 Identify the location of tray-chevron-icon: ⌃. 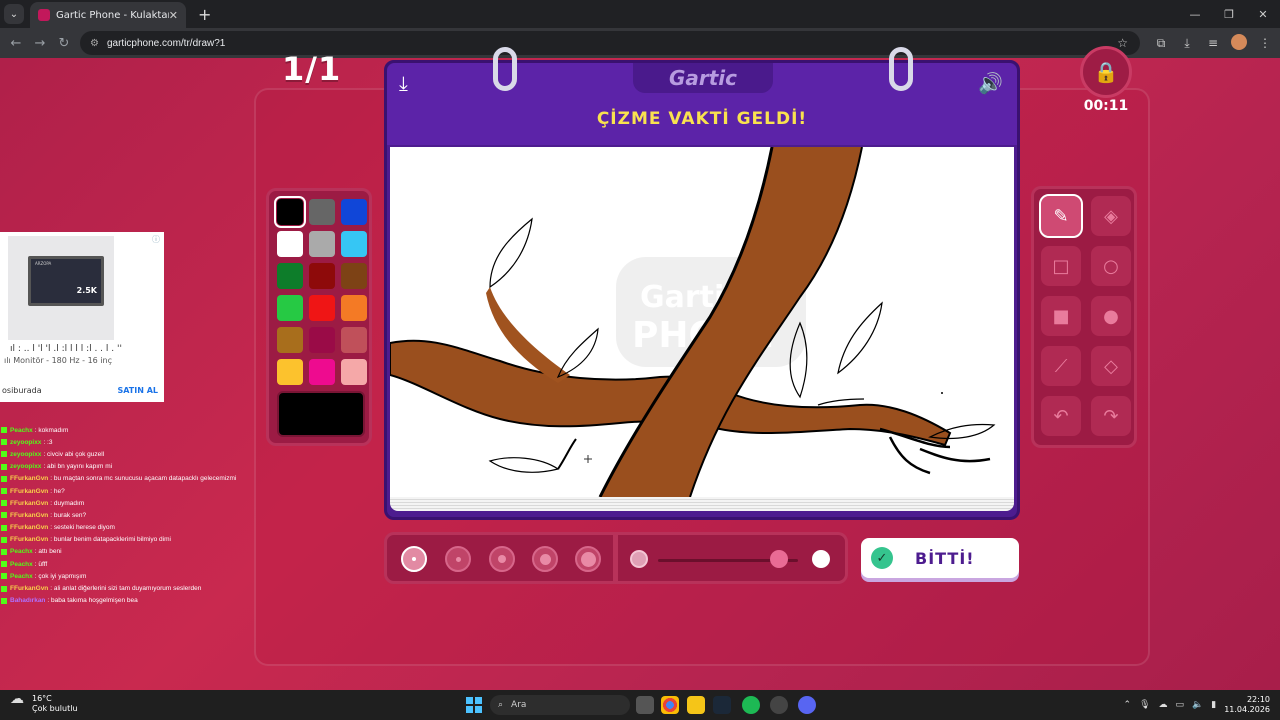
(1128, 705).